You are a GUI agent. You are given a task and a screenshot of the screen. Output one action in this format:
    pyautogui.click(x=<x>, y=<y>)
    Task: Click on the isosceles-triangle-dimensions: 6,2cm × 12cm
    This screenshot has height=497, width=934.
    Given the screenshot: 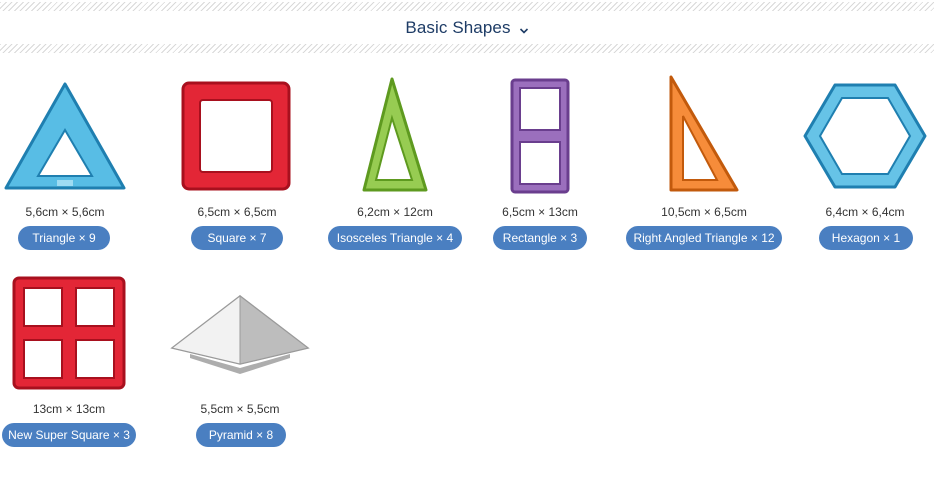 What is the action you would take?
    pyautogui.click(x=395, y=212)
    